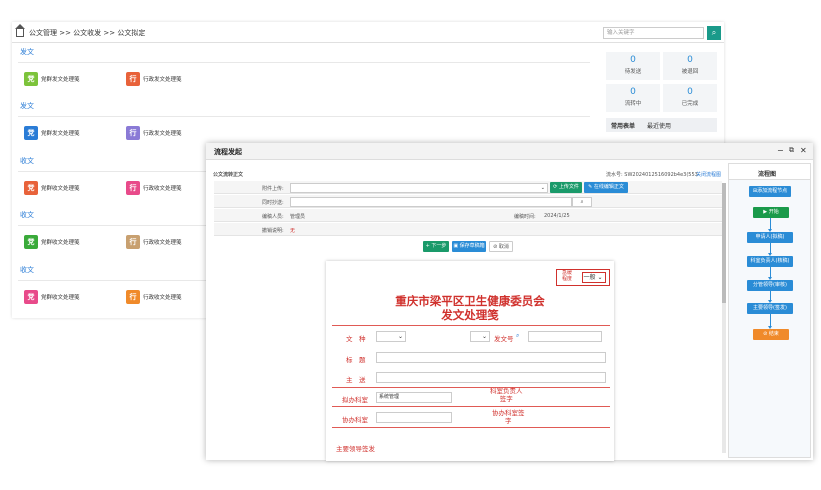 The width and height of the screenshot is (821, 490). Describe the element at coordinates (298, 217) in the screenshot. I see `editor-value: 管理员` at that location.